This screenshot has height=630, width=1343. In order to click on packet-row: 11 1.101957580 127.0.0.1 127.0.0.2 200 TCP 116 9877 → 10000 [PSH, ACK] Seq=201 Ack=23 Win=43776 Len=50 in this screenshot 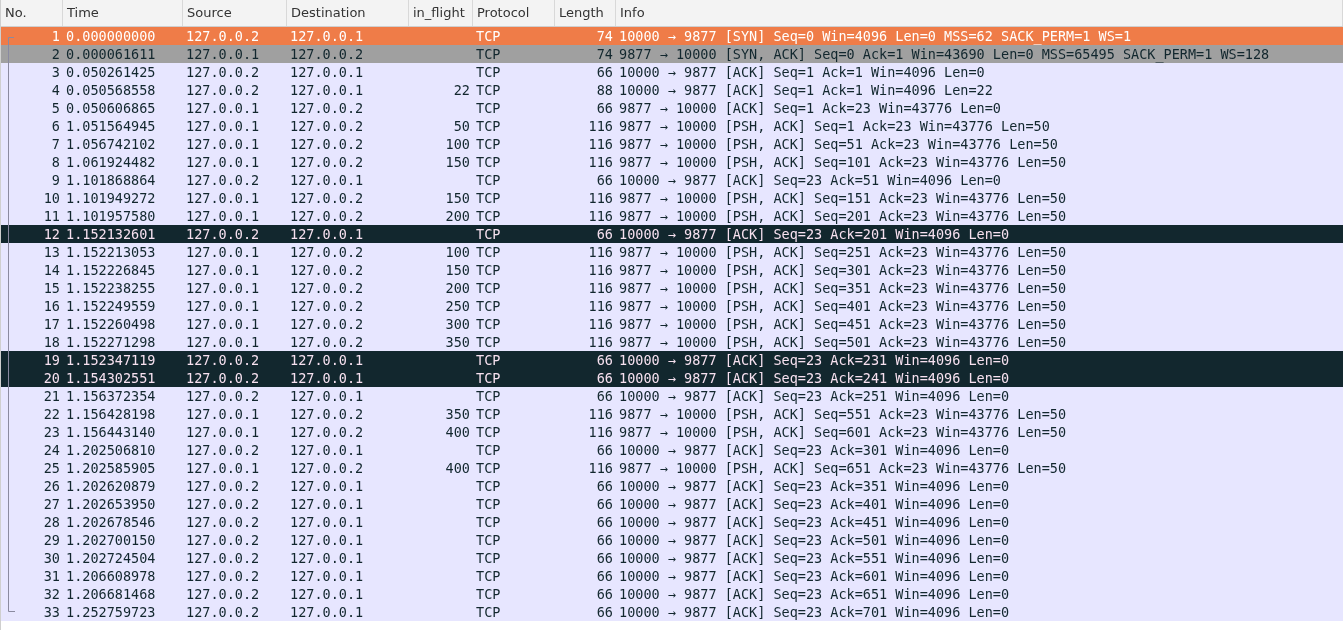, I will do `click(672, 216)`.